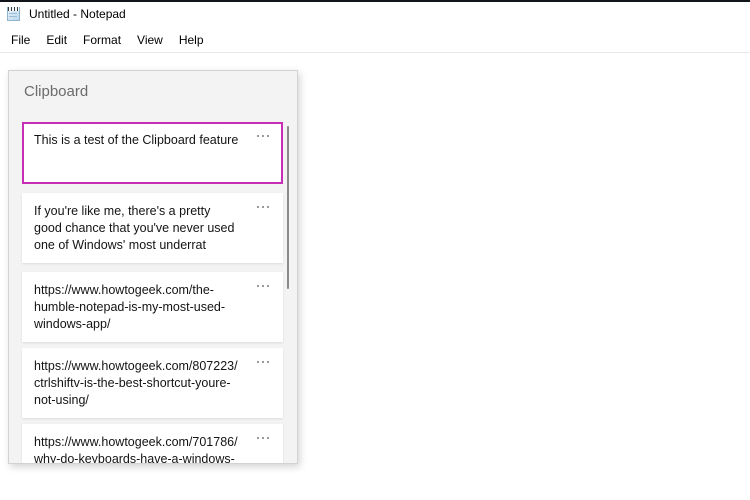  Describe the element at coordinates (288, 289) in the screenshot. I see `clipboard-scrollbar` at that location.